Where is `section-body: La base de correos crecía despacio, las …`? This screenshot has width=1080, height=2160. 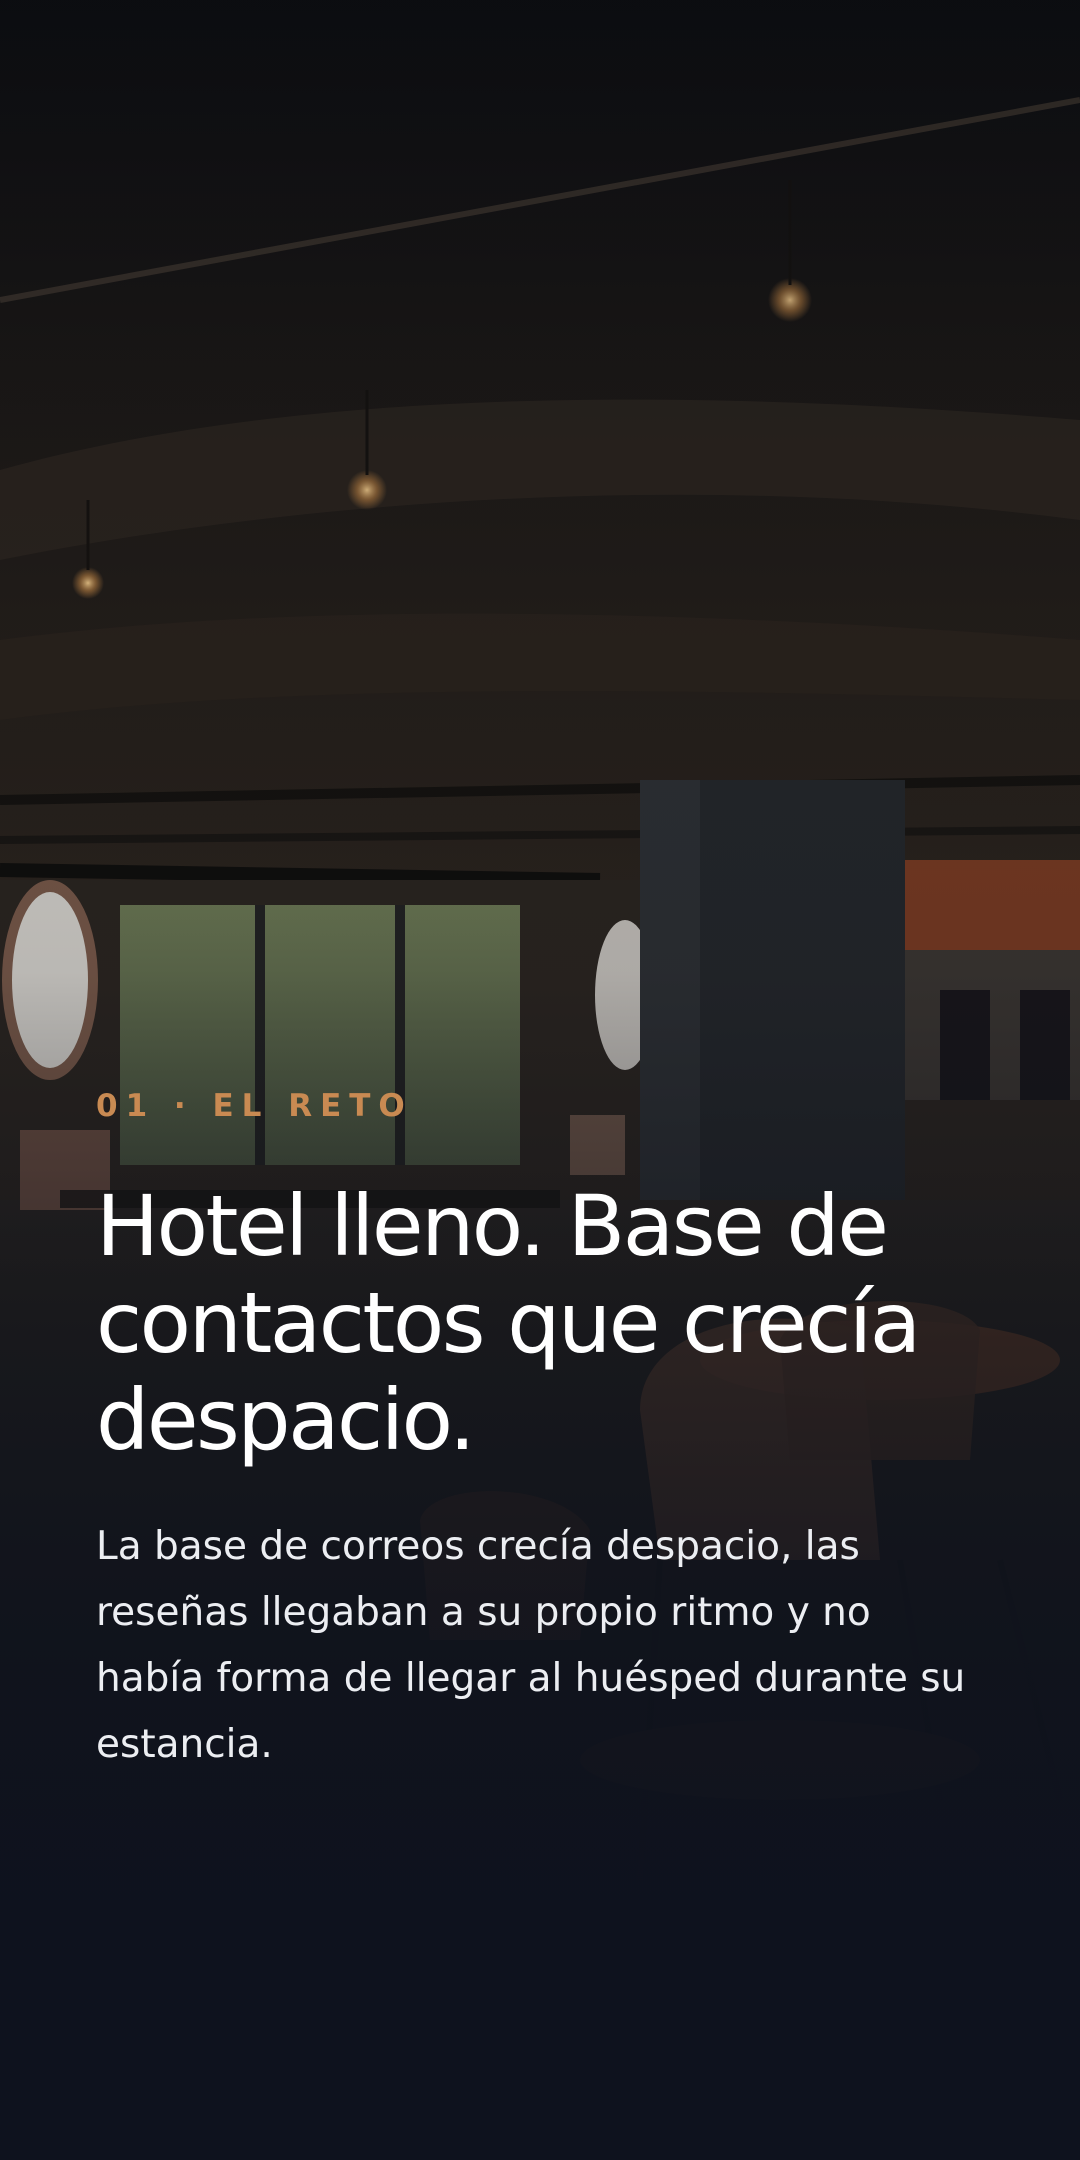
section-body: La base de correos crecía despacio, las … is located at coordinates (531, 1645).